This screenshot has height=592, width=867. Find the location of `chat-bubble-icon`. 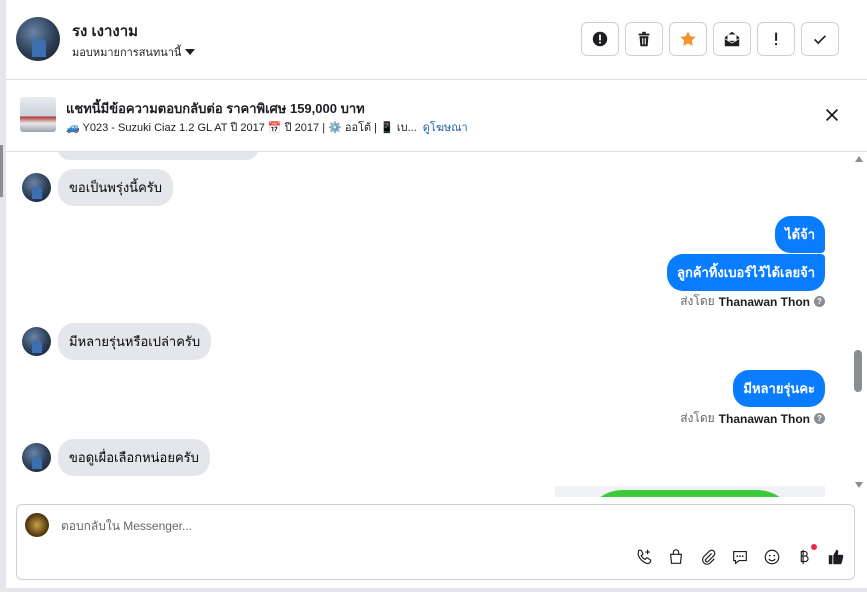

chat-bubble-icon is located at coordinates (740, 558).